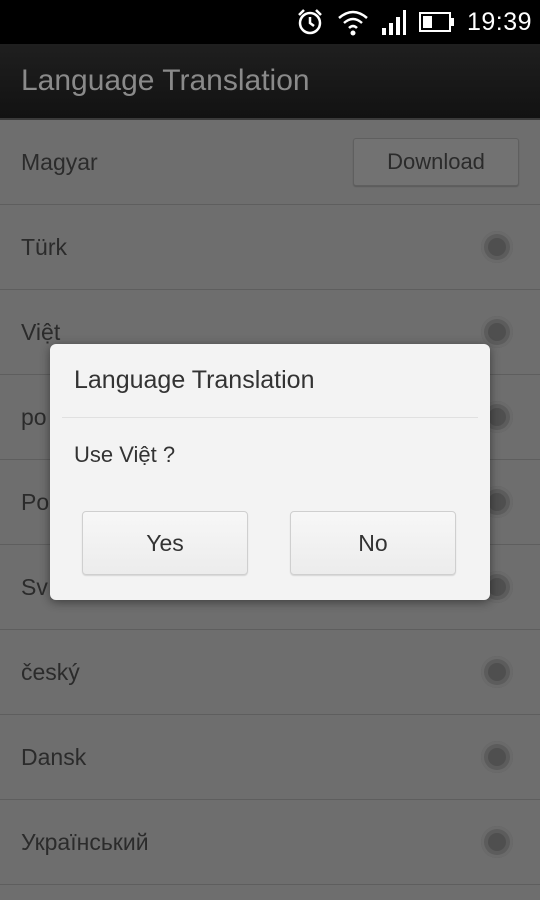 The height and width of the screenshot is (900, 540). Describe the element at coordinates (270, 247) in the screenshot. I see `list-item: Türk` at that location.